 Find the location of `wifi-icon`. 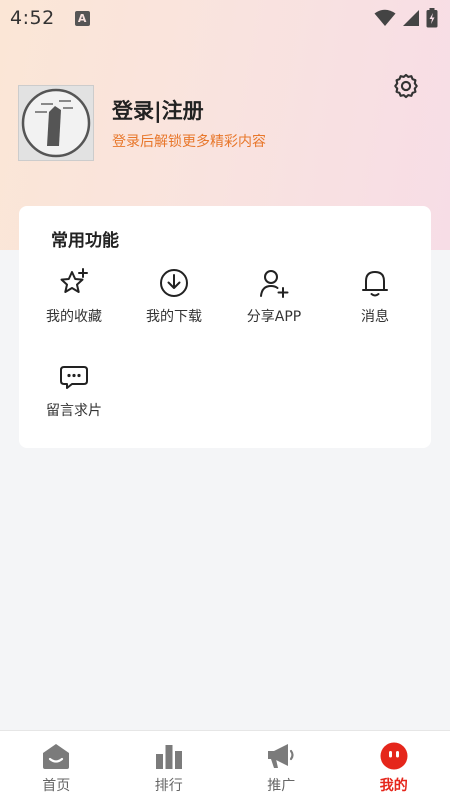

wifi-icon is located at coordinates (385, 17).